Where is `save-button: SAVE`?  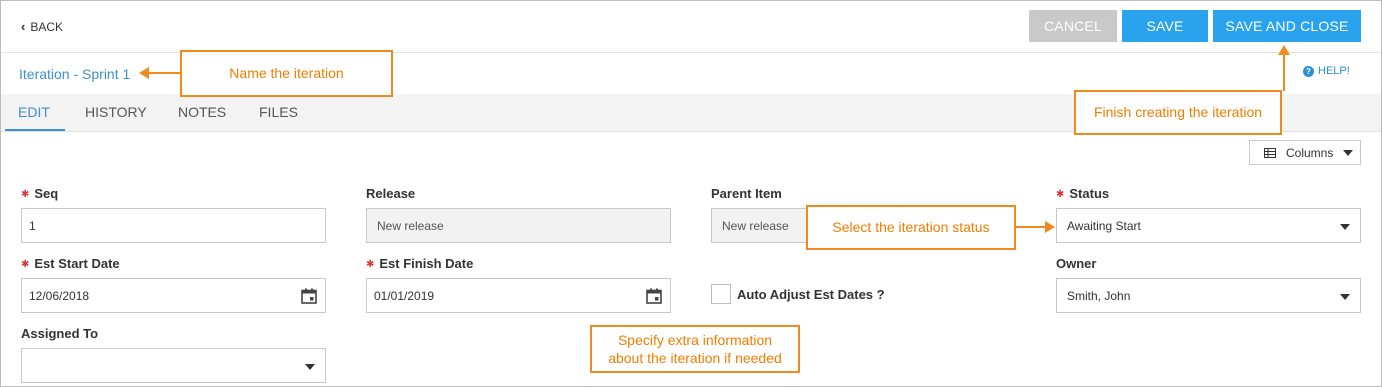
save-button: SAVE is located at coordinates (1165, 26).